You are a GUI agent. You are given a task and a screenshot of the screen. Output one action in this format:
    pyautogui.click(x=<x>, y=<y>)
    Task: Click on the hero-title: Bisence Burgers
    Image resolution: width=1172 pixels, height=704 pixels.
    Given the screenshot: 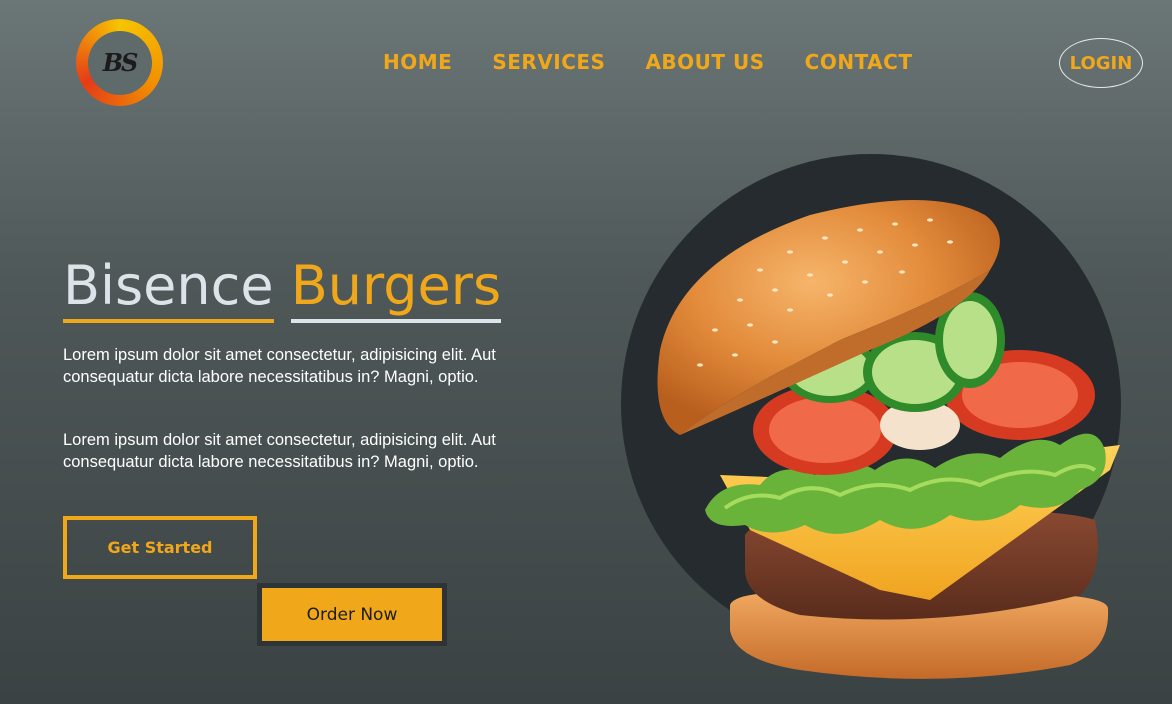 What is the action you would take?
    pyautogui.click(x=282, y=288)
    